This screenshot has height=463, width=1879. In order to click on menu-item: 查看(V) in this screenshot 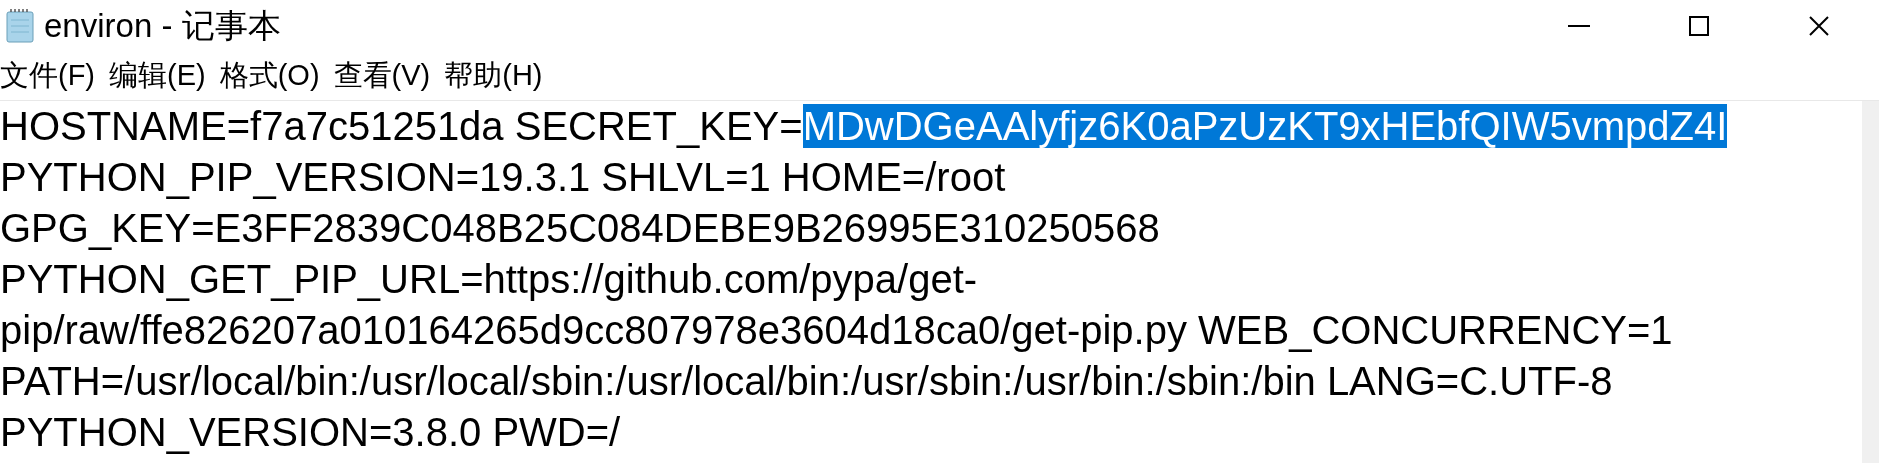, I will do `click(382, 76)`.